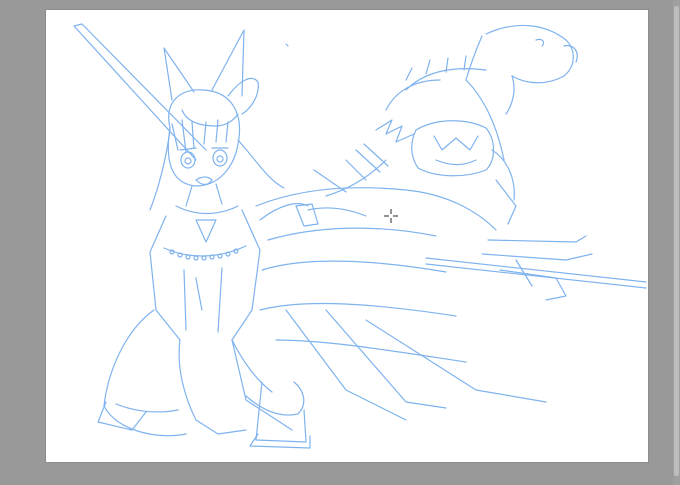 This screenshot has width=680, height=485. I want to click on vertical-scrollbar, so click(676, 242).